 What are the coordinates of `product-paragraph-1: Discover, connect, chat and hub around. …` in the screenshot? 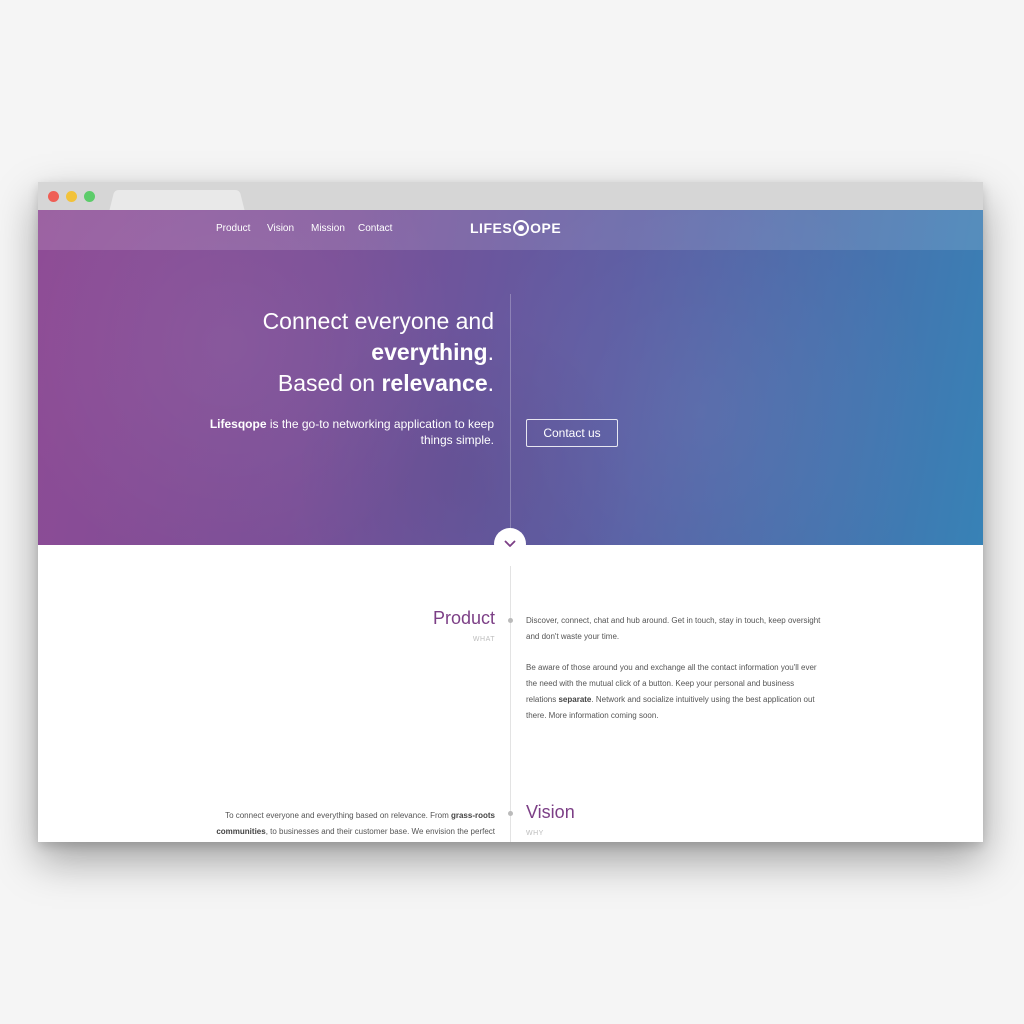 It's located at (673, 628).